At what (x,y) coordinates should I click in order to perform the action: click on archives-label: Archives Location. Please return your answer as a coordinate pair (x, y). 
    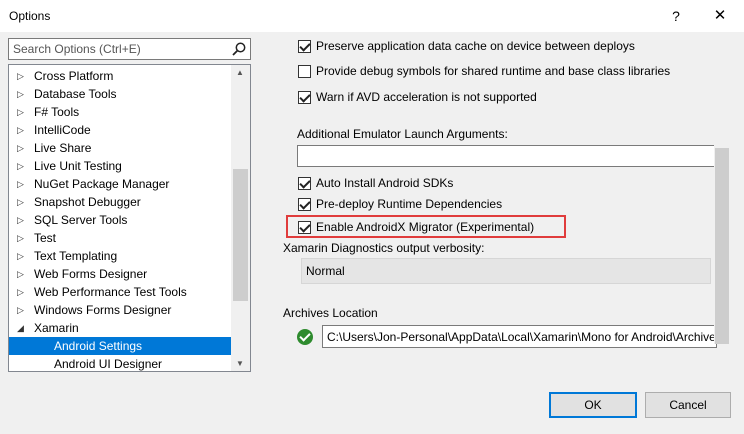
    Looking at the image, I should click on (330, 313).